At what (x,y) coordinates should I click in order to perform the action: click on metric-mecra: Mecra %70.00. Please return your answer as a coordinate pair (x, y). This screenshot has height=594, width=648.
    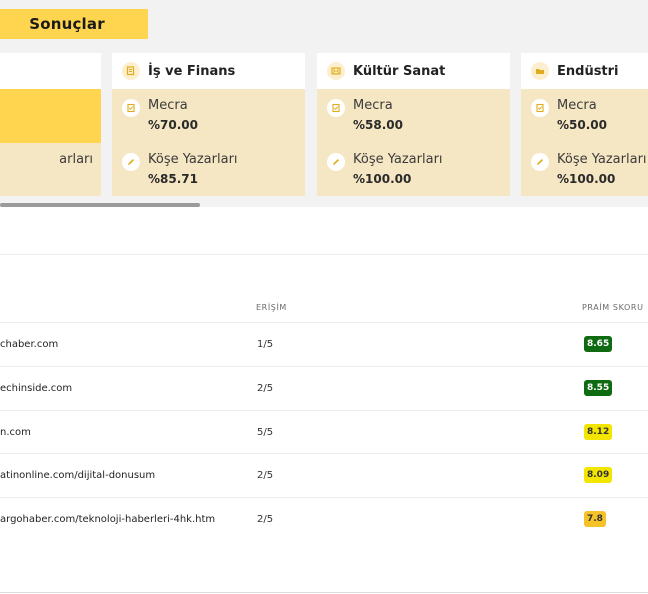
    Looking at the image, I should click on (160, 115).